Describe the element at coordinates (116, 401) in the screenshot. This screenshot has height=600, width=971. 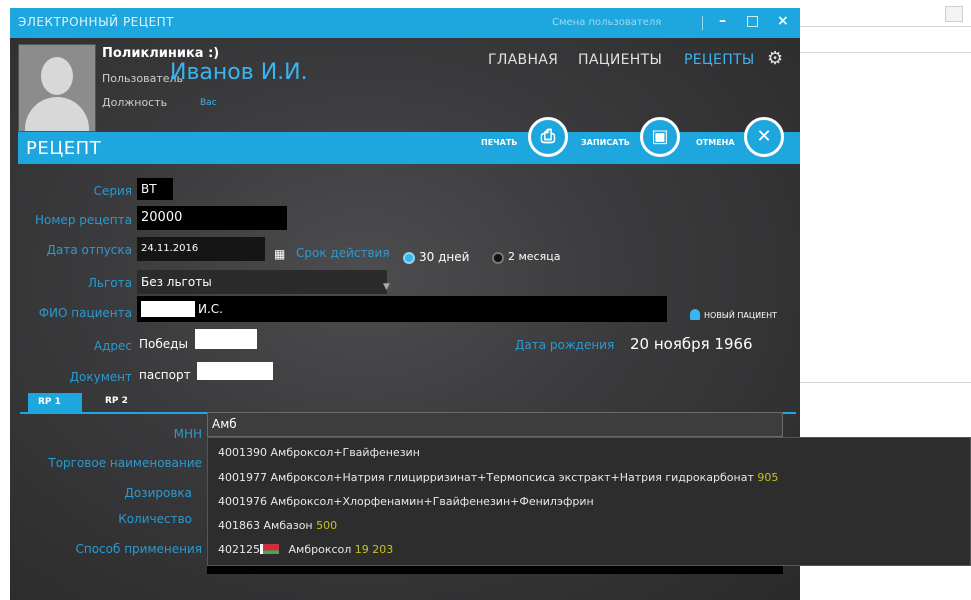
I see `tab-rp2: RP 2` at that location.